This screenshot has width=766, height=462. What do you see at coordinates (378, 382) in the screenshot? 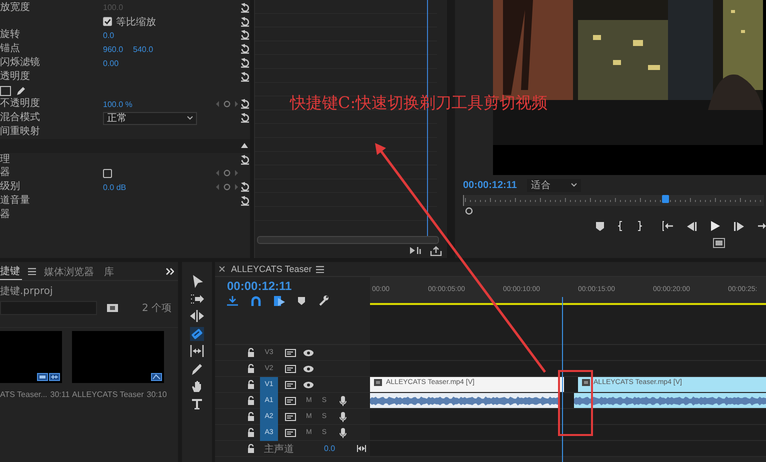
I see `film-icon` at bounding box center [378, 382].